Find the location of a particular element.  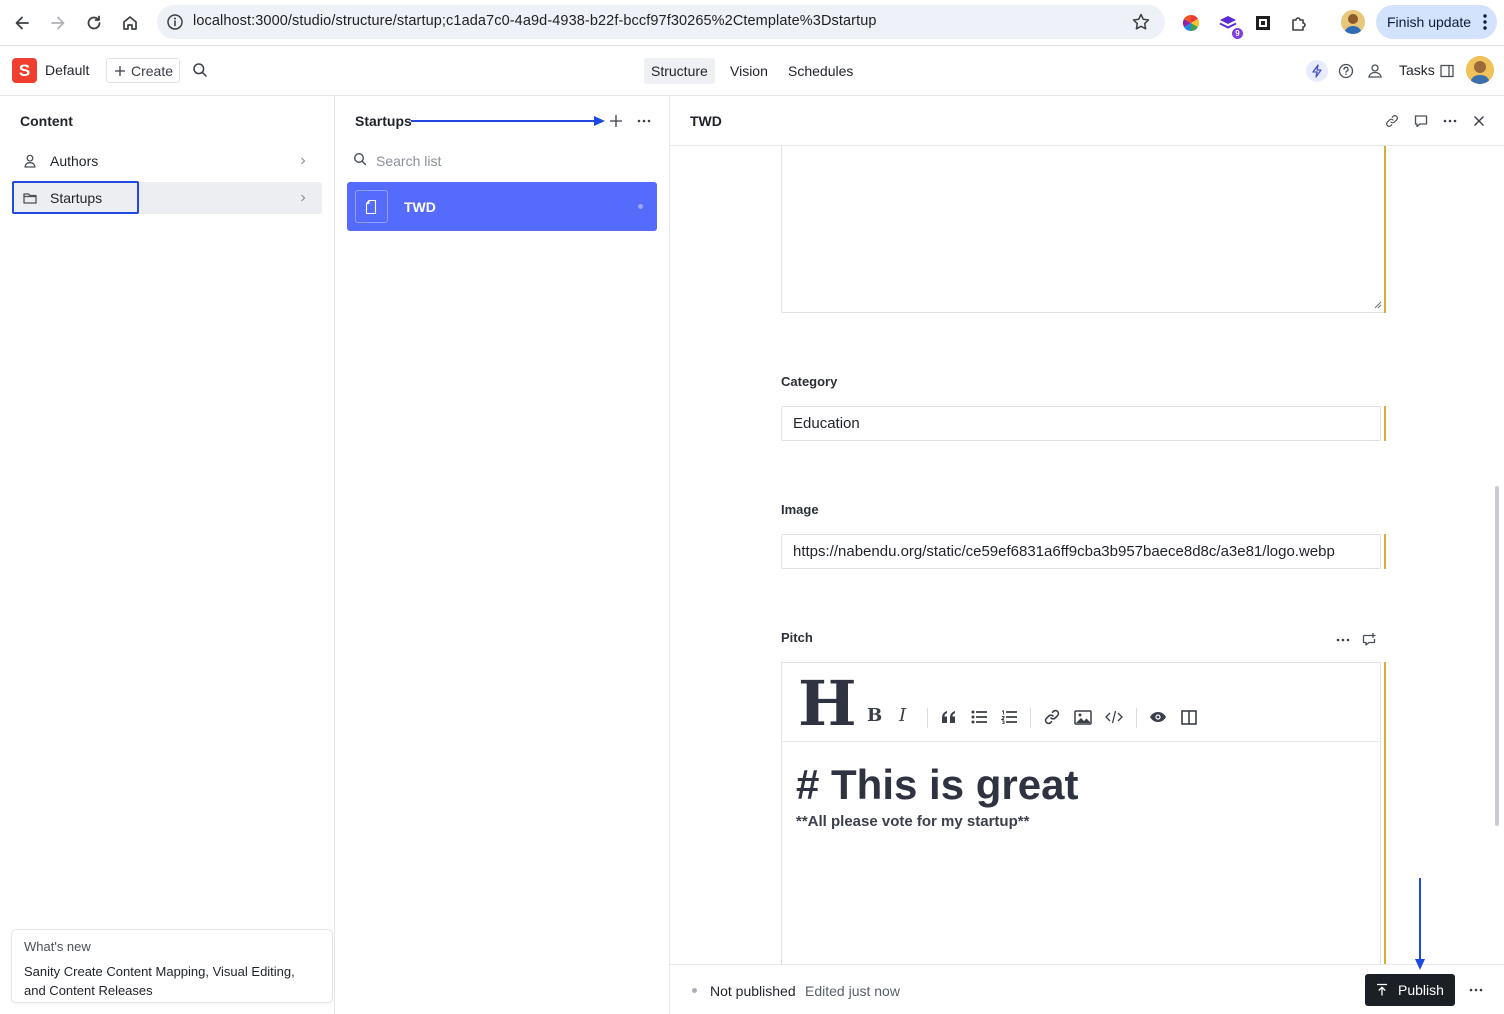

list-item-document: TWD is located at coordinates (502, 206).